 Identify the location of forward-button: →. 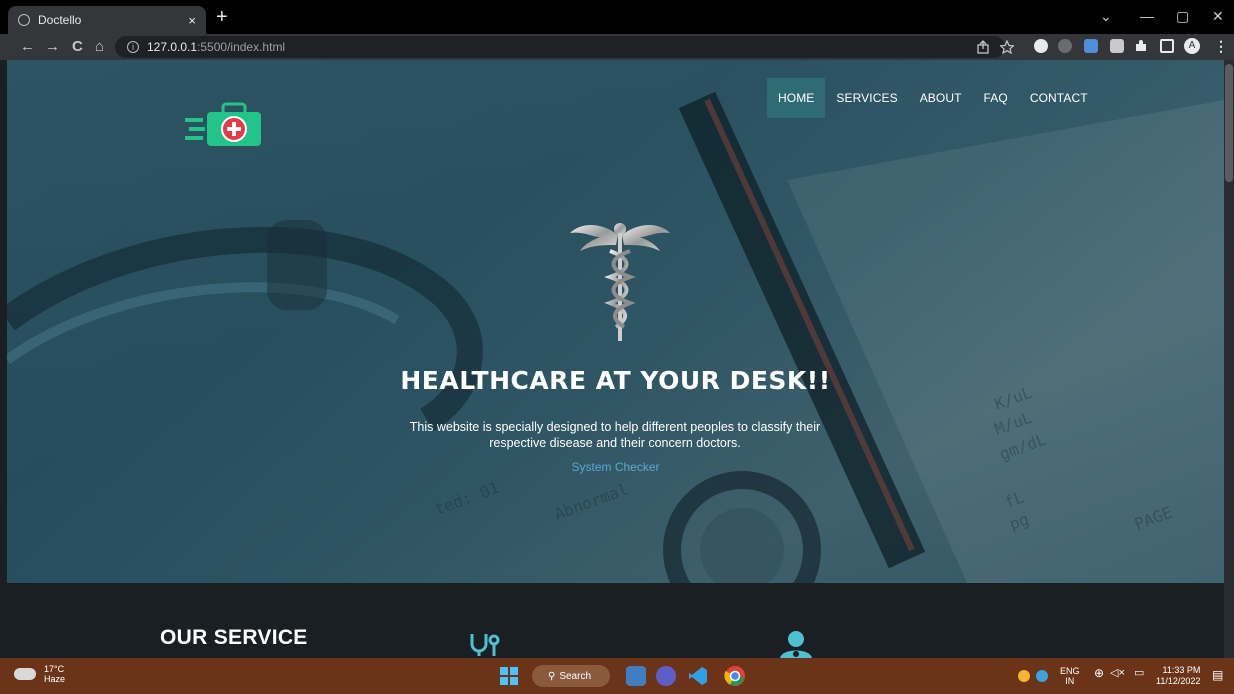
(52, 47).